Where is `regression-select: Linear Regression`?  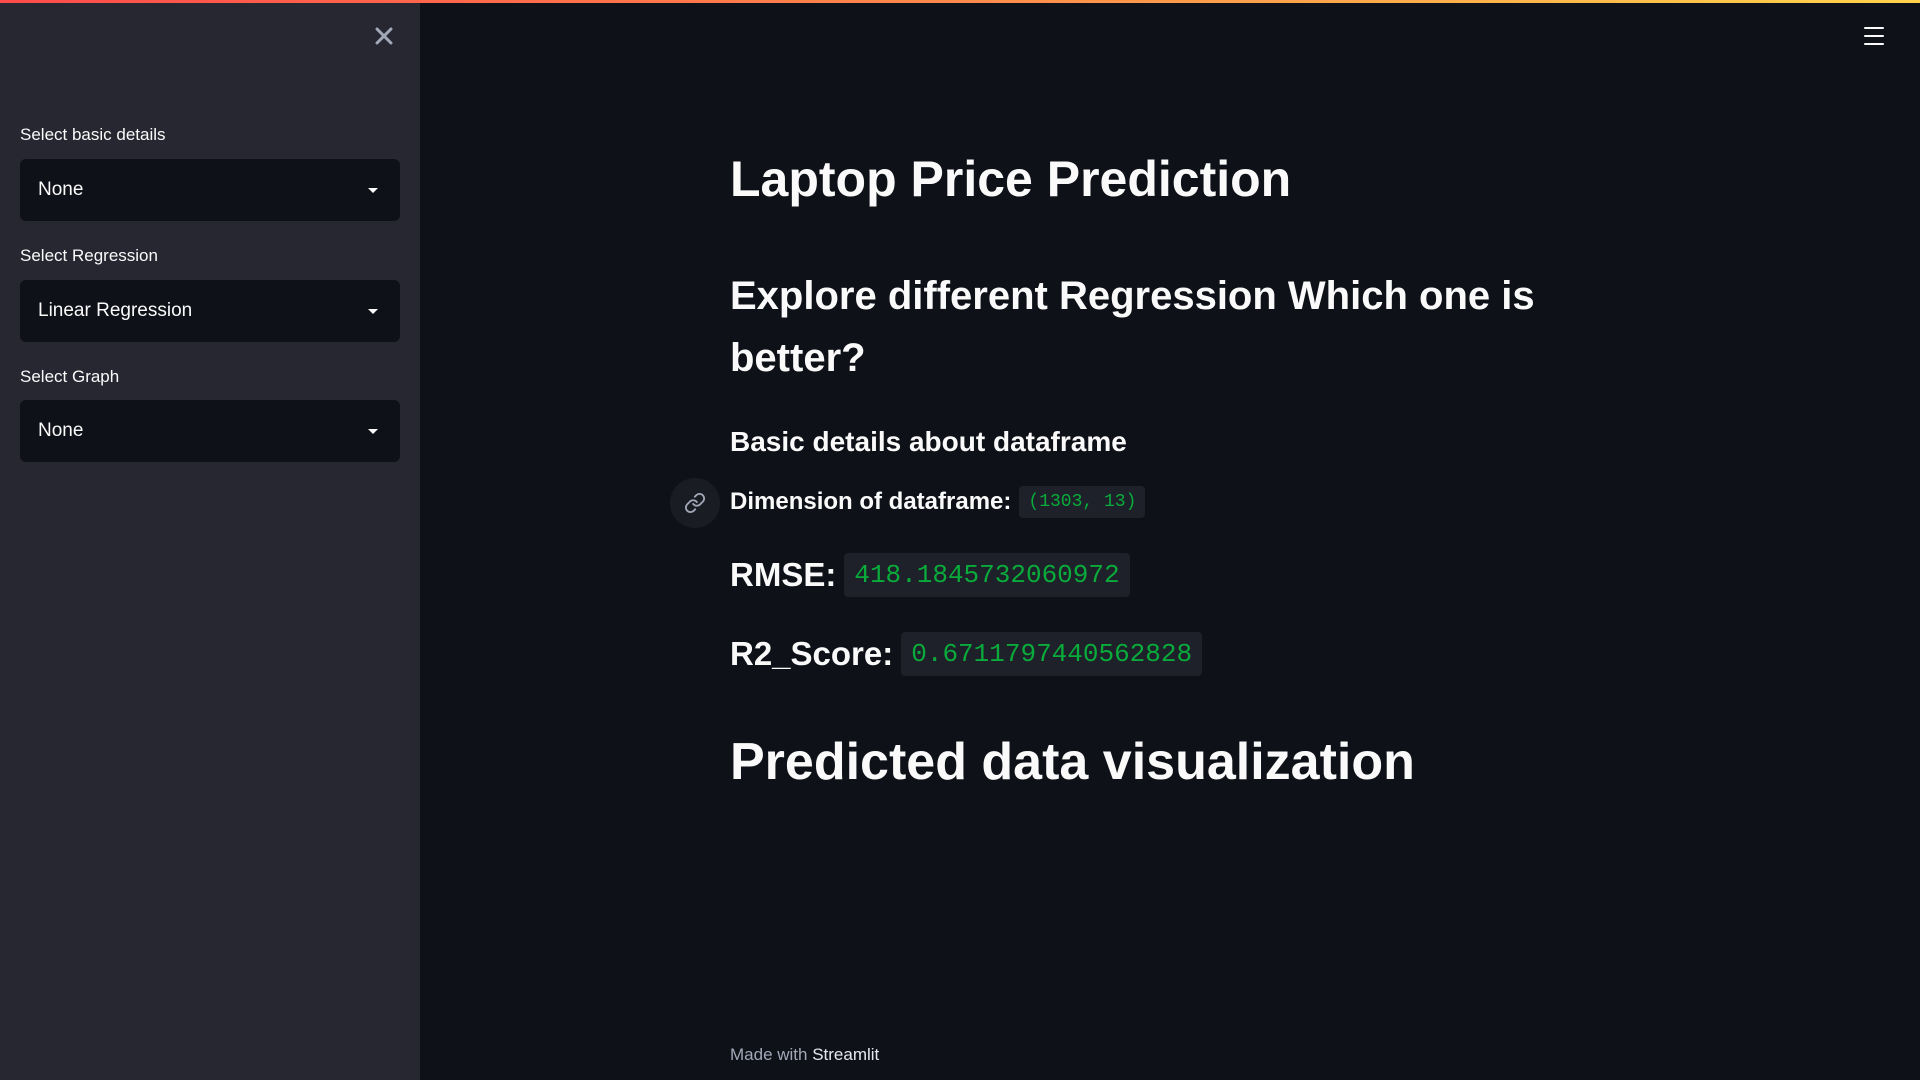
regression-select: Linear Regression is located at coordinates (210, 311).